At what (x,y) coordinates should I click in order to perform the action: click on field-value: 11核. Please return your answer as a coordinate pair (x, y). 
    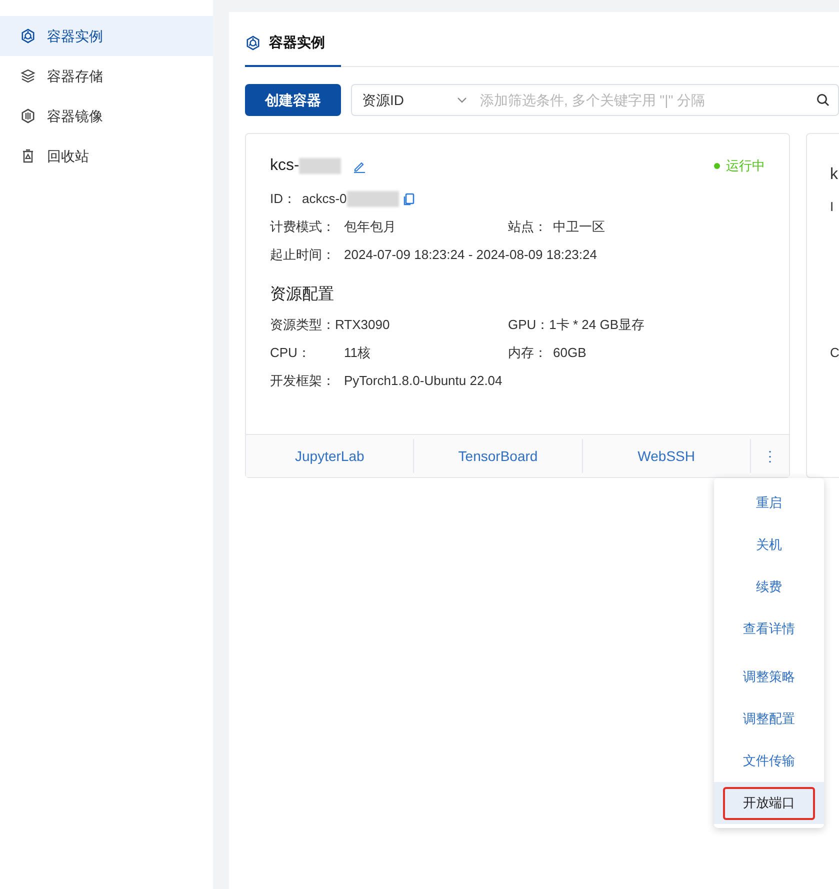
    Looking at the image, I should click on (357, 353).